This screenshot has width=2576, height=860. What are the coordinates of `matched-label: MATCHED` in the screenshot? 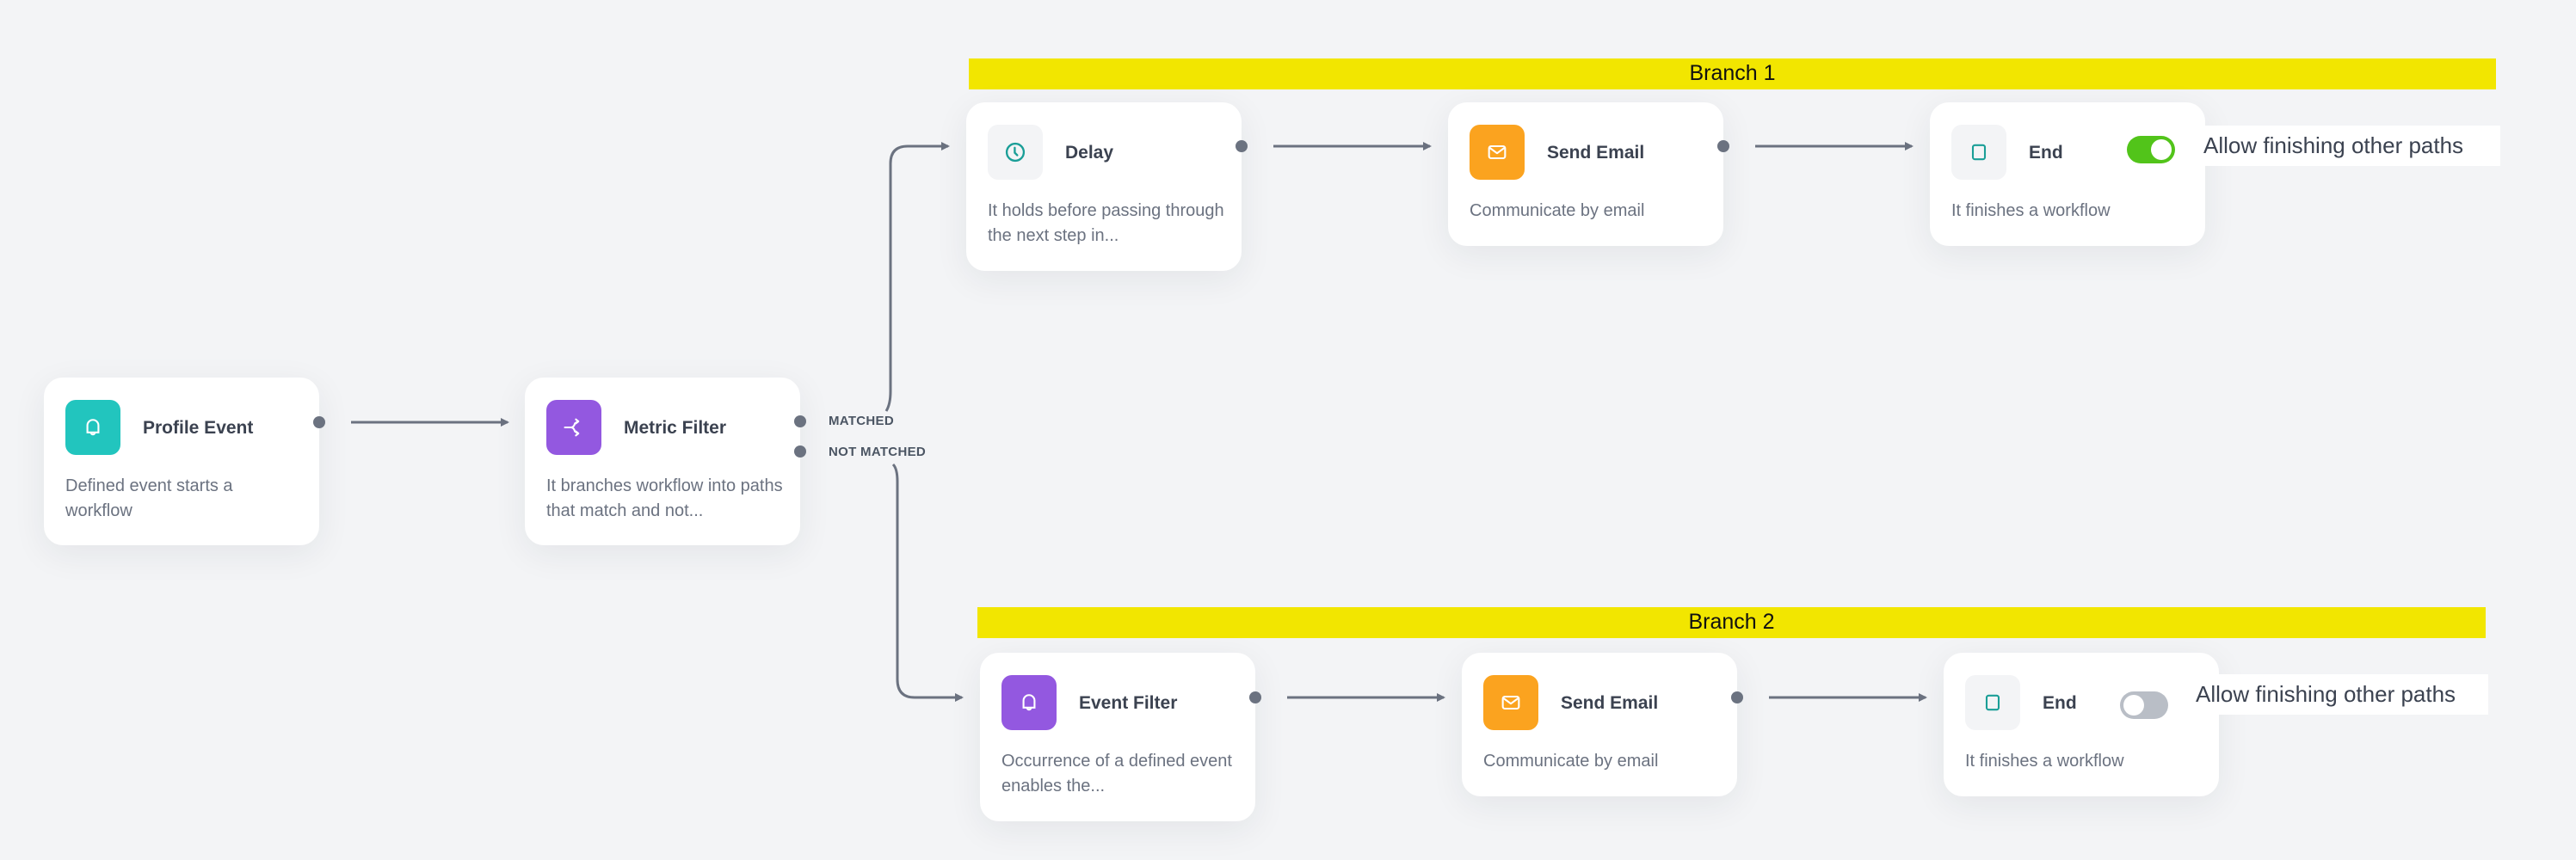 It's located at (862, 421).